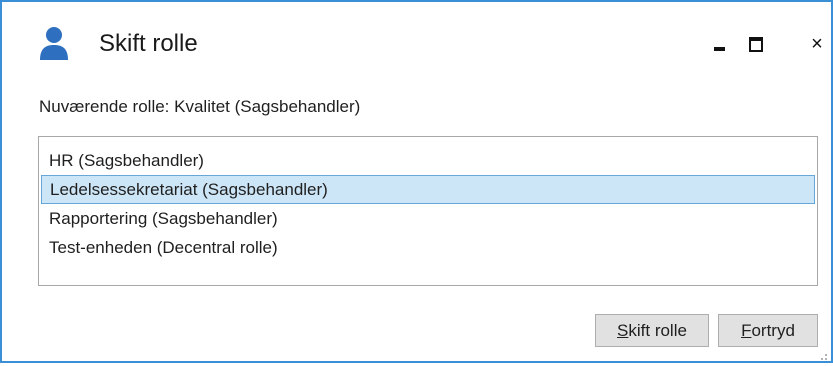 This screenshot has height=366, width=833. Describe the element at coordinates (163, 247) in the screenshot. I see `role-item-label: Test-enheden (Decentral rolle)` at that location.